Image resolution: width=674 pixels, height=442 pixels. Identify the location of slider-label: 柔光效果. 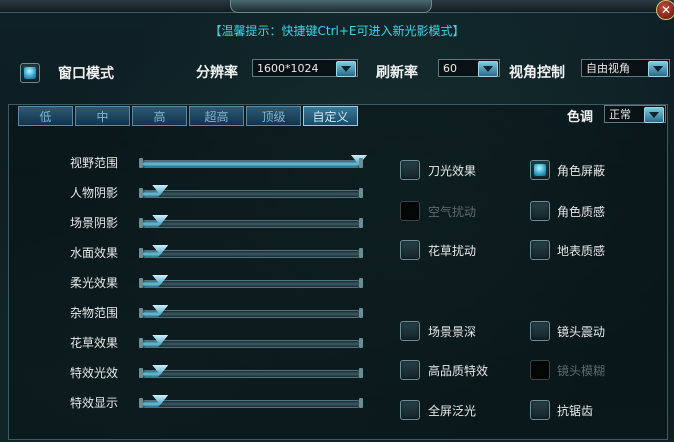
(94, 283).